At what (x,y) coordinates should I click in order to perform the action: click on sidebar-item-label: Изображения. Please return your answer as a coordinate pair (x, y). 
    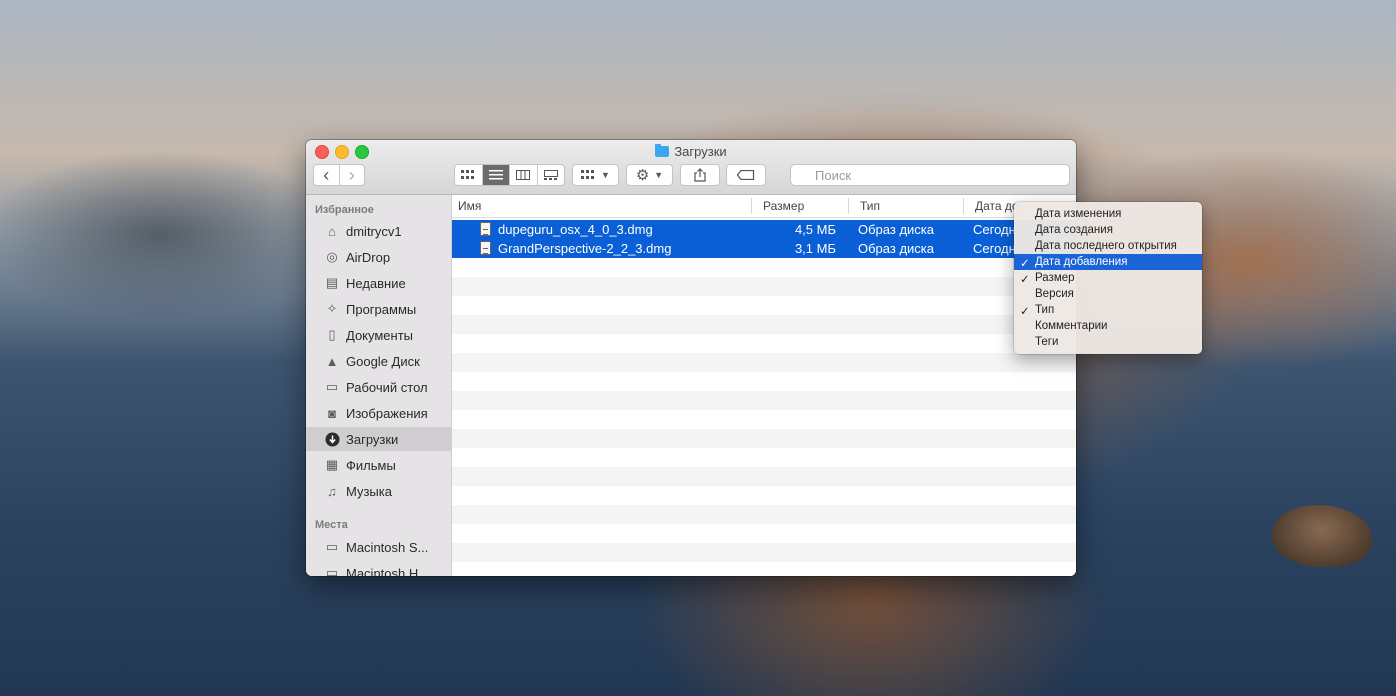
    Looking at the image, I should click on (387, 413).